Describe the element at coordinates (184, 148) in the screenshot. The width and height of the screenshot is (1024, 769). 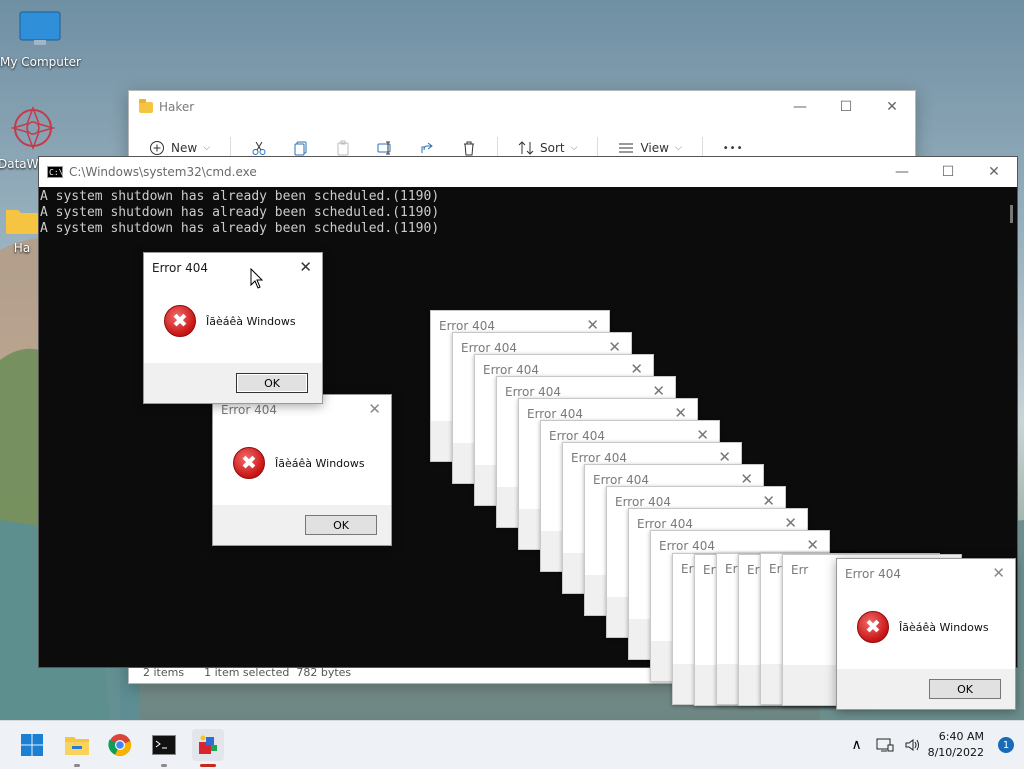
I see `new-label: New` at that location.